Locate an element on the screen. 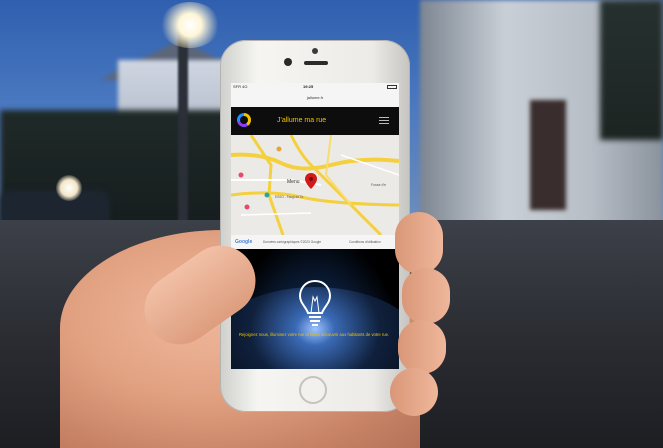 The image size is (663, 448). earpiece-speaker is located at coordinates (316, 63).